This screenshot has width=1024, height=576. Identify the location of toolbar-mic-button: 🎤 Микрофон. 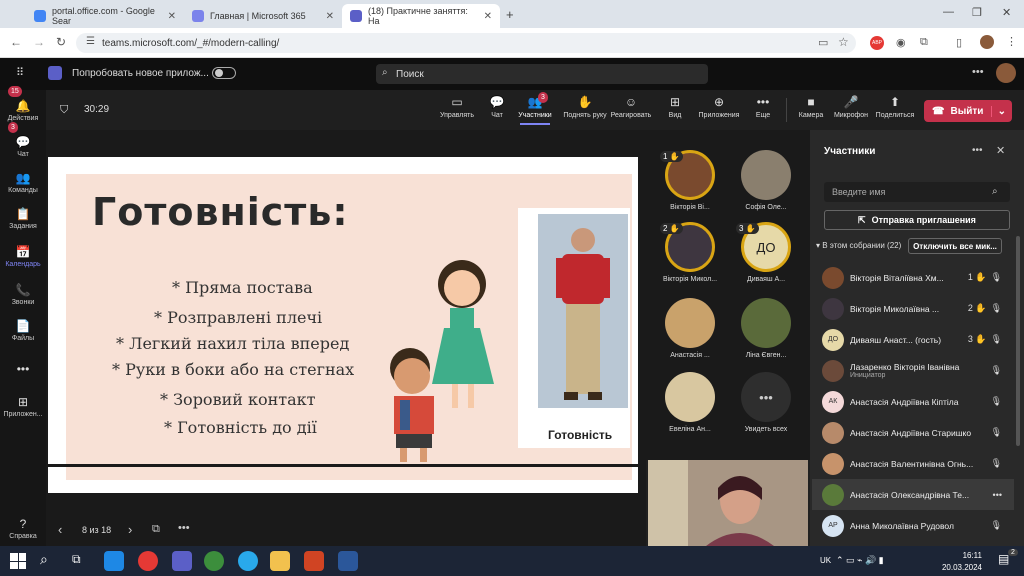
(851, 107).